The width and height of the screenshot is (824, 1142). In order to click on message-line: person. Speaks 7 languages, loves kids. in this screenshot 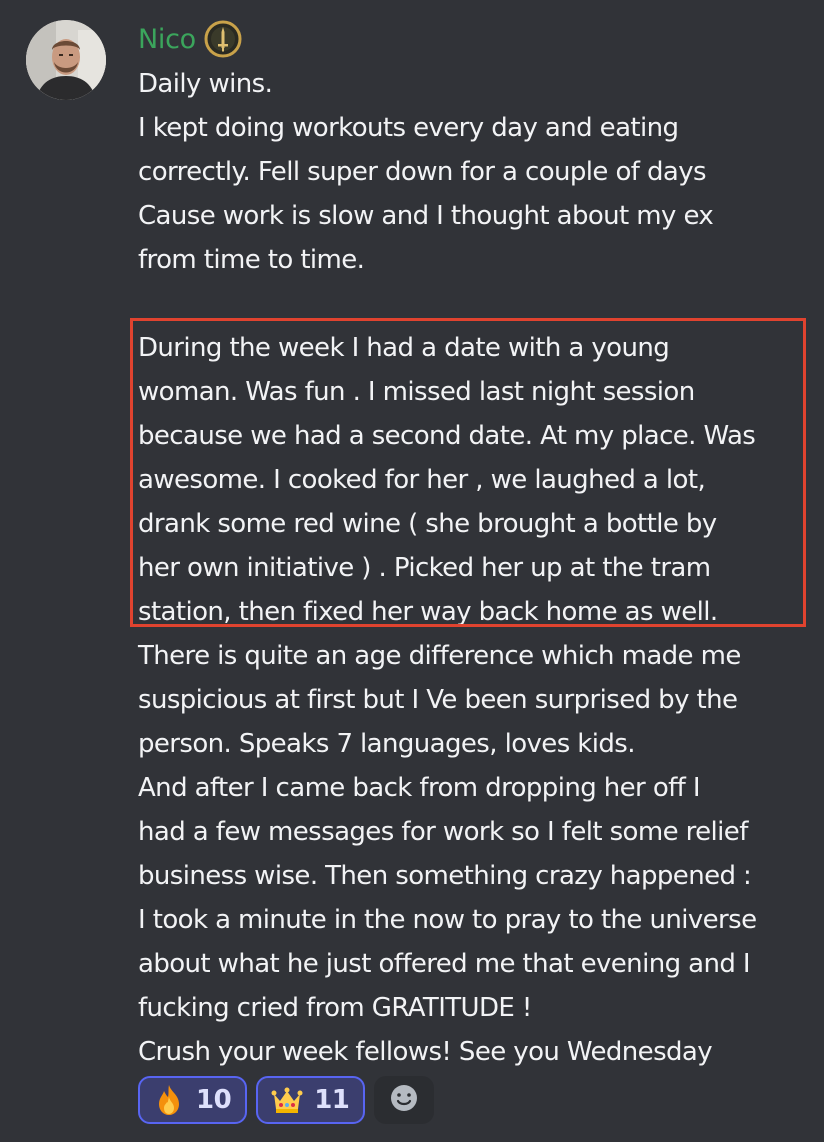, I will do `click(387, 744)`.